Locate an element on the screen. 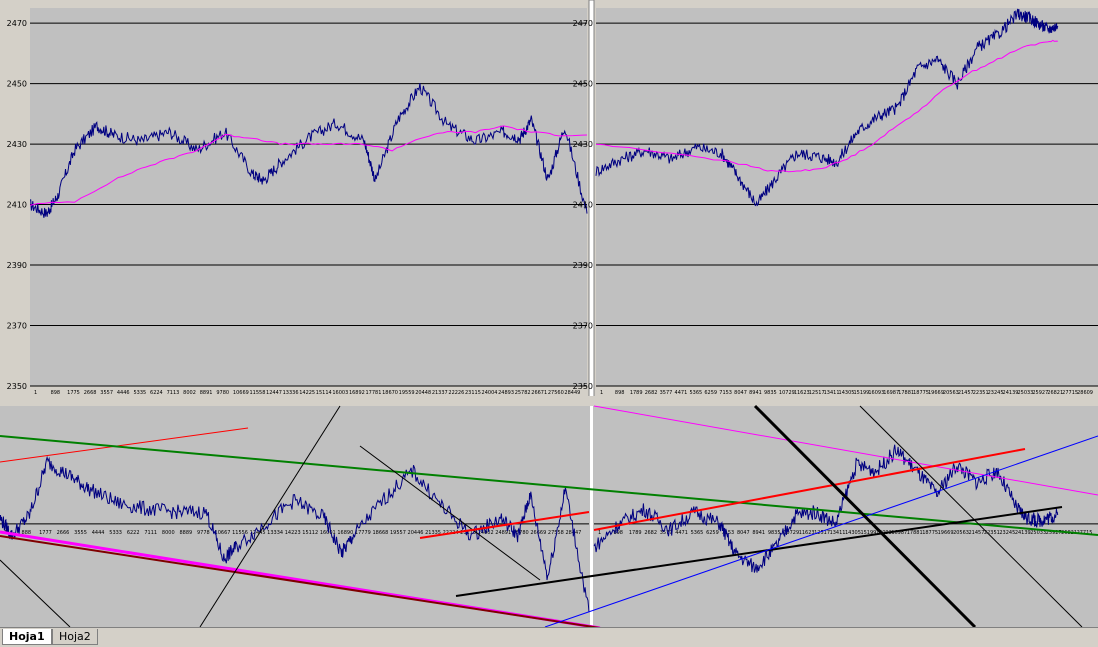  x-tick-label: 14223 is located at coordinates (293, 533).